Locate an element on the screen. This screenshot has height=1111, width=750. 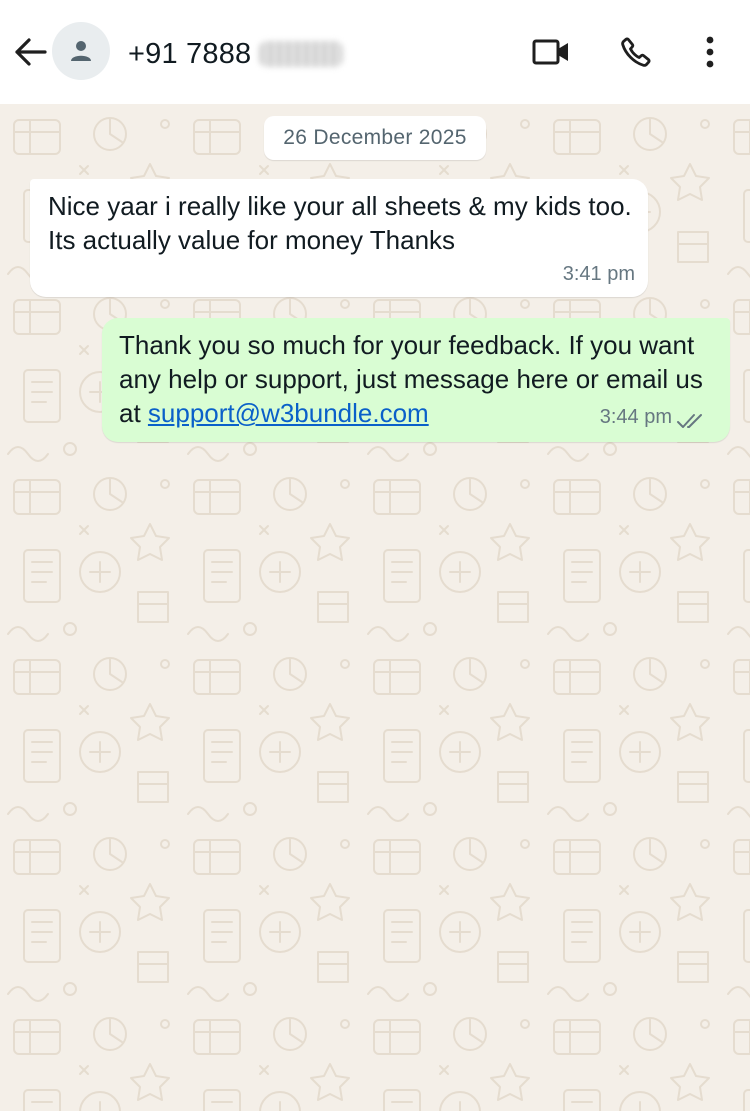
date-separator: 26 December 2025 is located at coordinates (375, 138).